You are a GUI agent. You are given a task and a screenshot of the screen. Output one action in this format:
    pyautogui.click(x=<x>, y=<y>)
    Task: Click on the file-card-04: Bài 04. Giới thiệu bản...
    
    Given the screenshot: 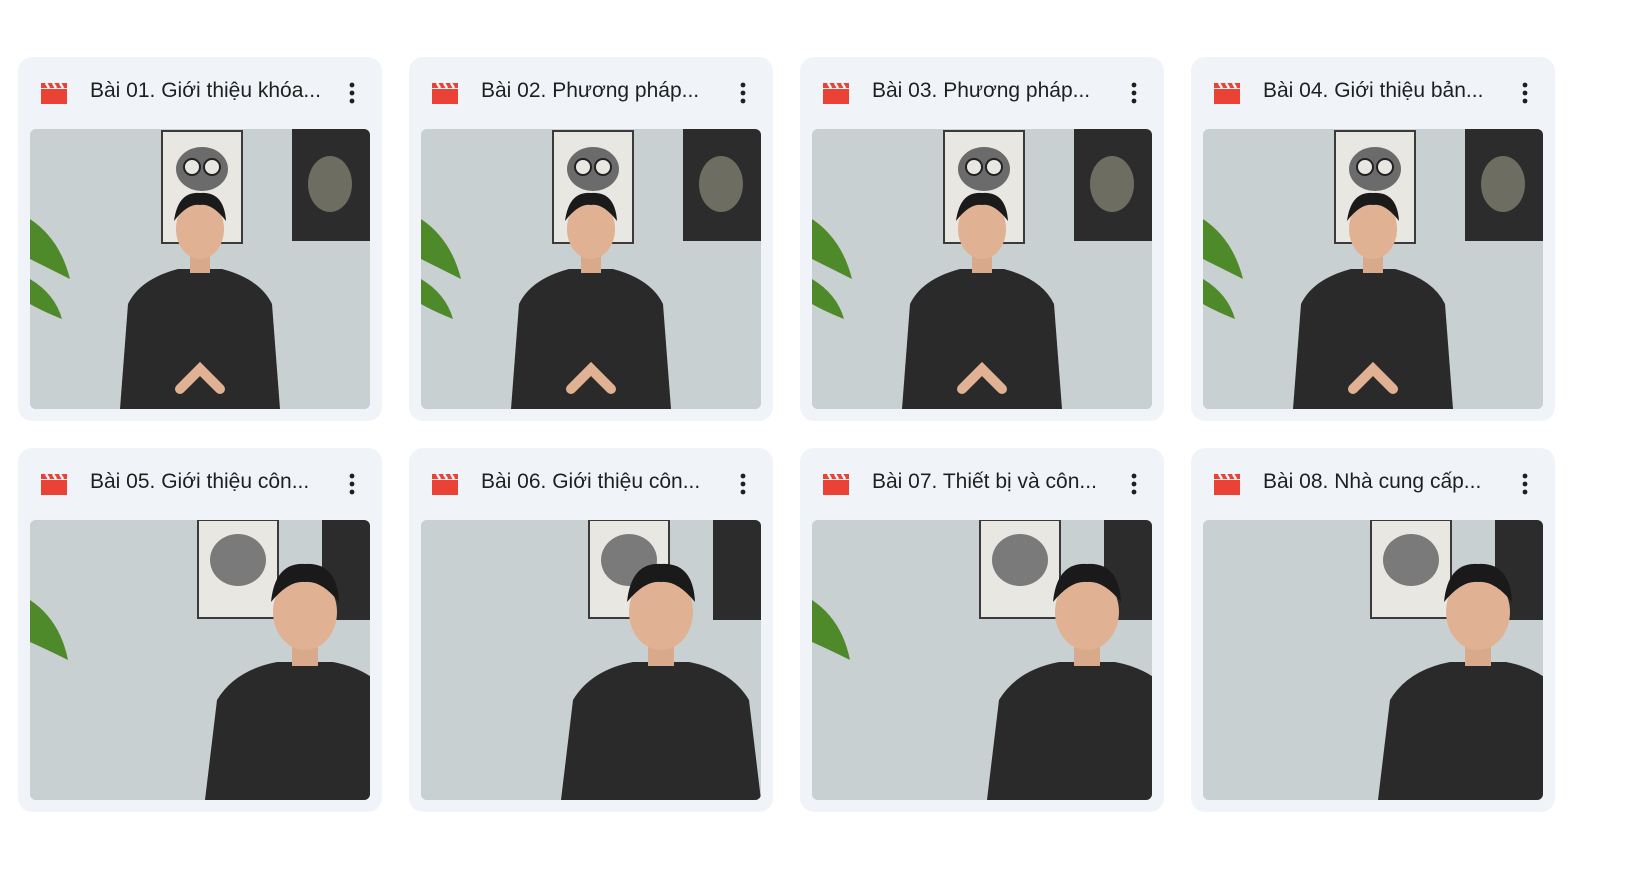 What is the action you would take?
    pyautogui.click(x=1373, y=239)
    